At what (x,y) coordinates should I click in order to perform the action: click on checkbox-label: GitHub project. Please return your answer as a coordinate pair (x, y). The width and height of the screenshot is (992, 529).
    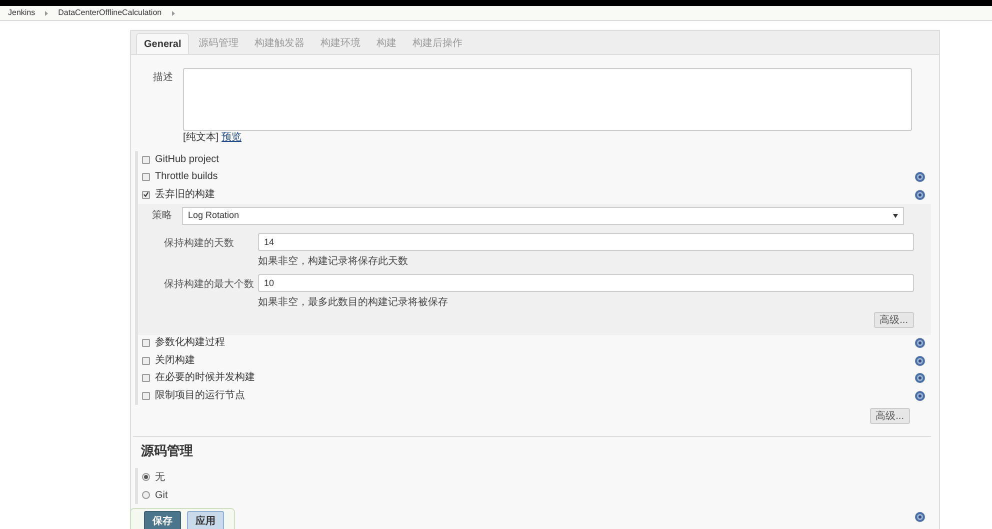
    Looking at the image, I should click on (187, 159).